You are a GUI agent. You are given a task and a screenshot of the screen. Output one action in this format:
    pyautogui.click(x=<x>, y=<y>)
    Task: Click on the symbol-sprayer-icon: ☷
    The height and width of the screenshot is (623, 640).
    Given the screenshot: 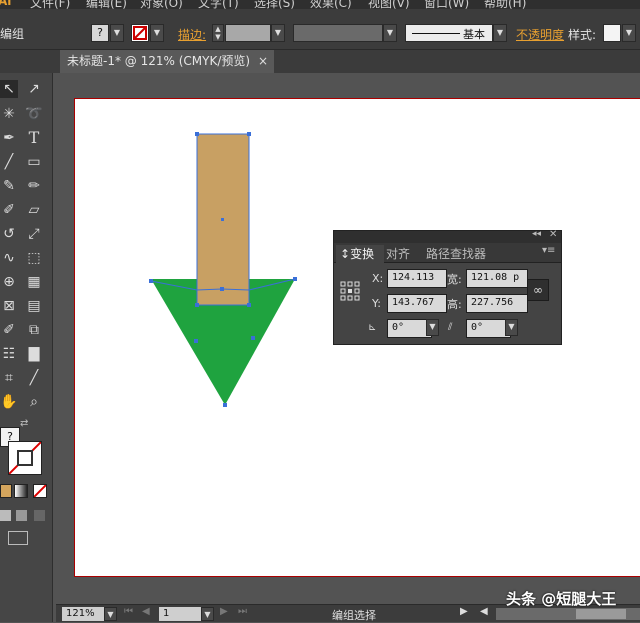 What is the action you would take?
    pyautogui.click(x=9, y=354)
    